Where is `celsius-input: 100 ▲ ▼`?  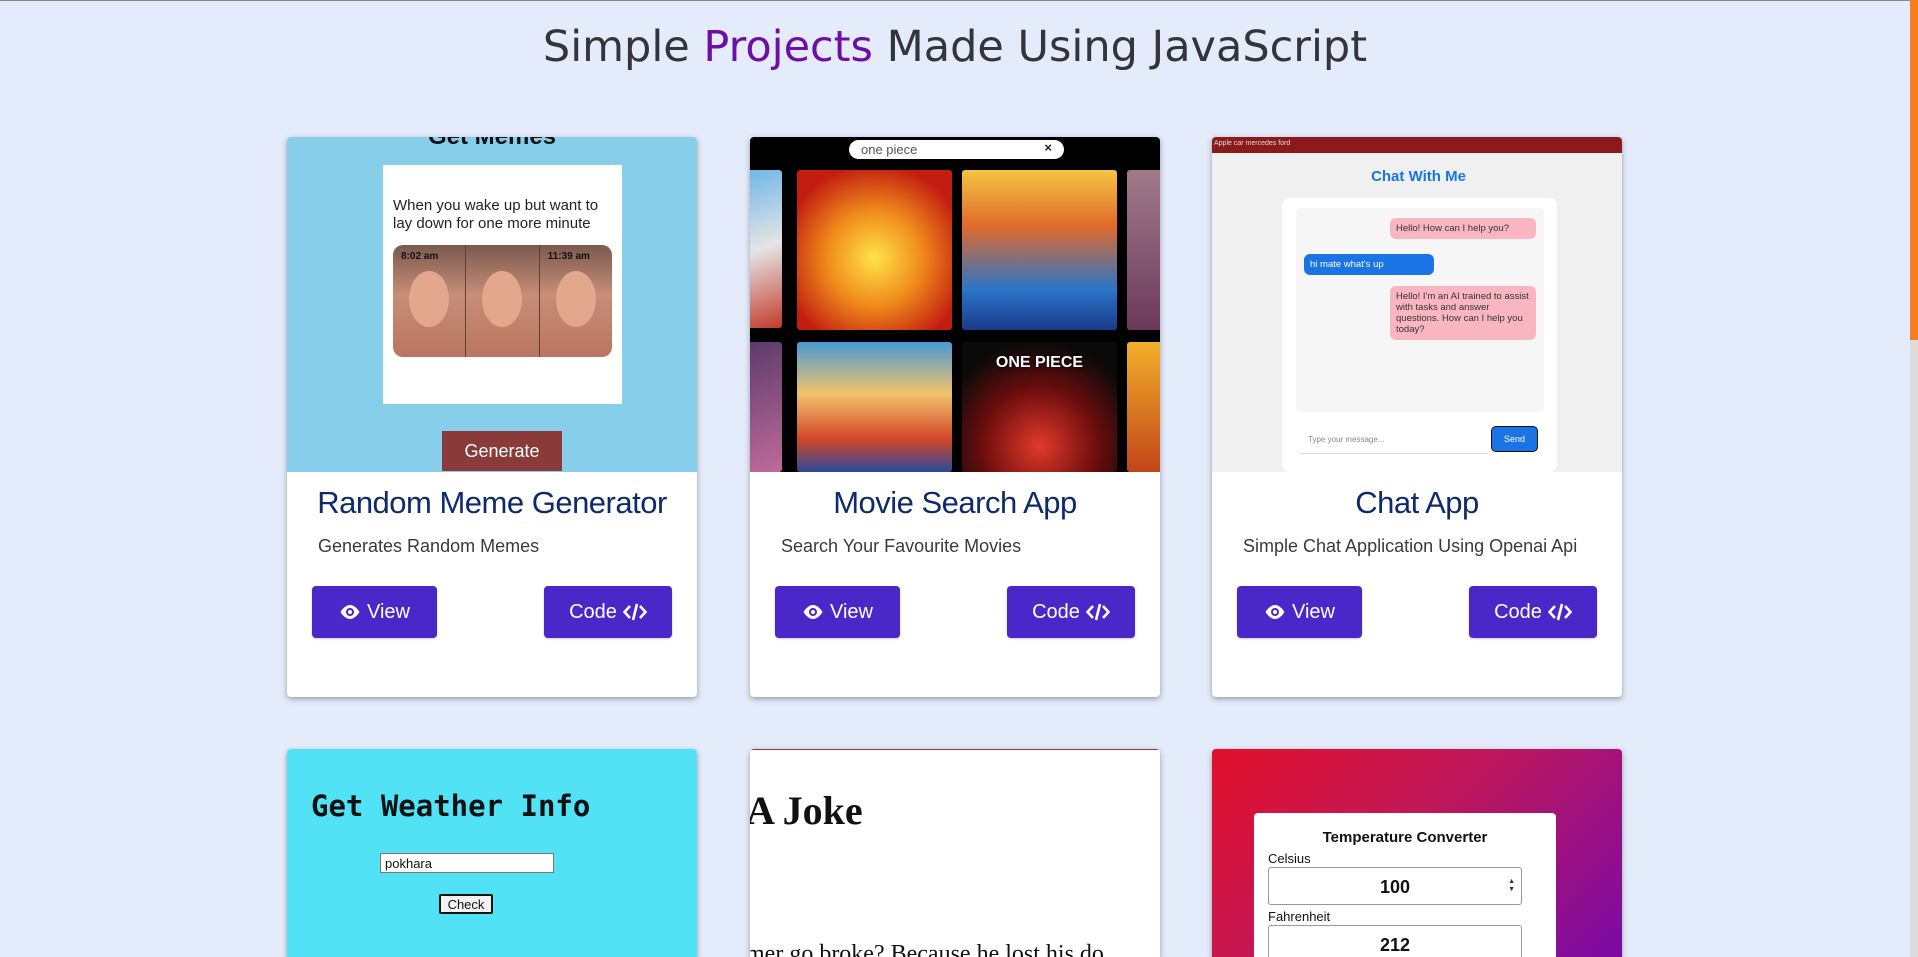 celsius-input: 100 ▲ ▼ is located at coordinates (1395, 886).